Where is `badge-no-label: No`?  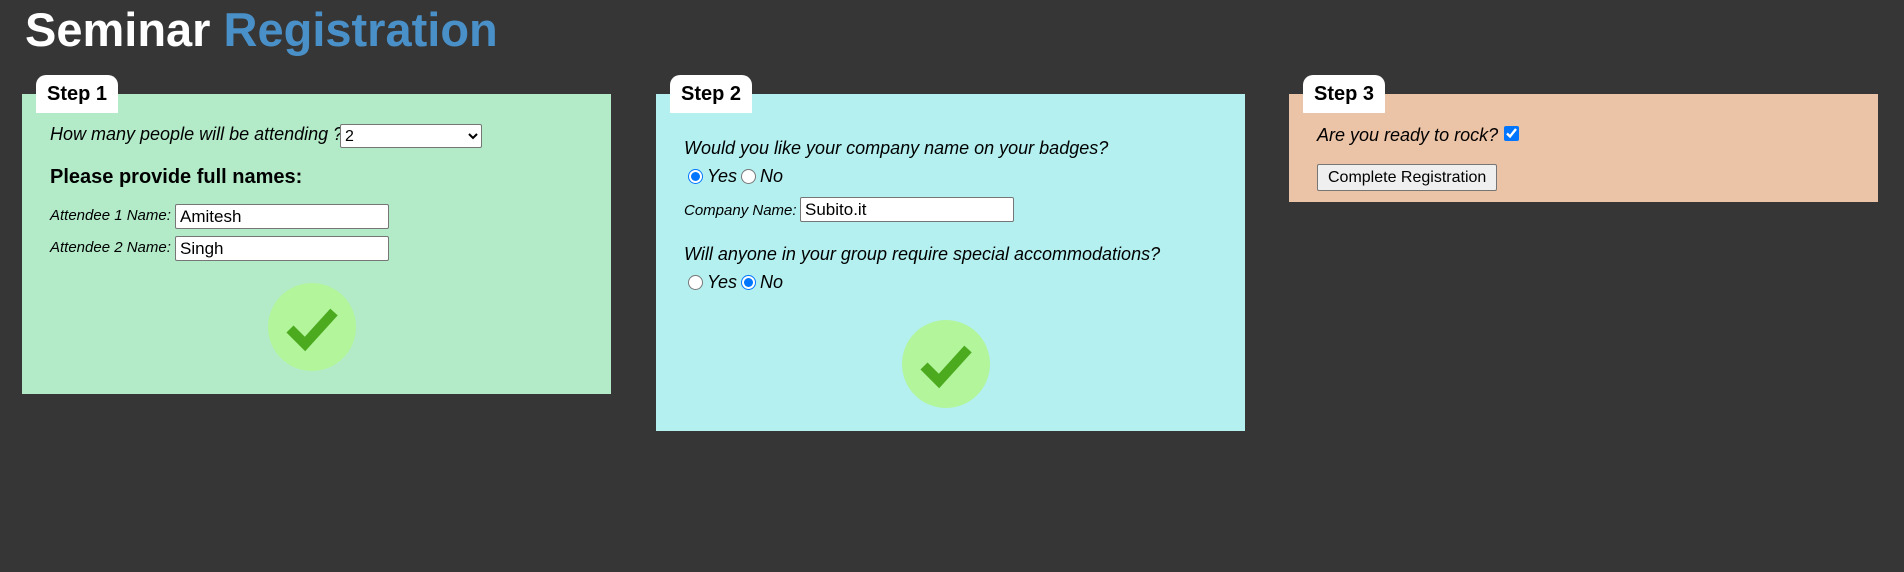 badge-no-label: No is located at coordinates (772, 176).